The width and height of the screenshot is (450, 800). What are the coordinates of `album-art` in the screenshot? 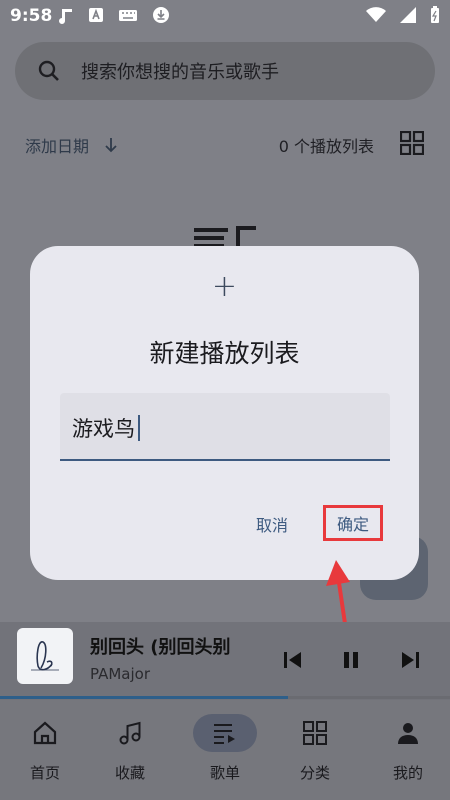 It's located at (45, 656).